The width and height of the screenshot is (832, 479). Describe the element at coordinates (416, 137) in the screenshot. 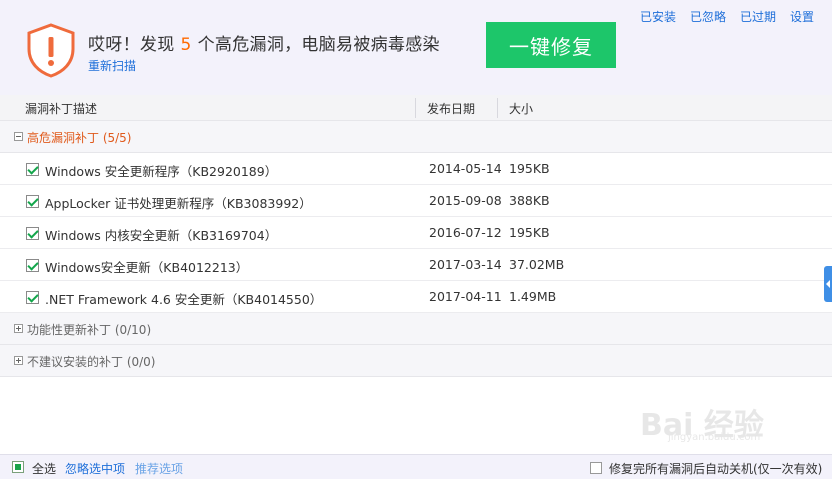

I see `group-high-risk: 高危漏洞补丁 (5/5)` at that location.